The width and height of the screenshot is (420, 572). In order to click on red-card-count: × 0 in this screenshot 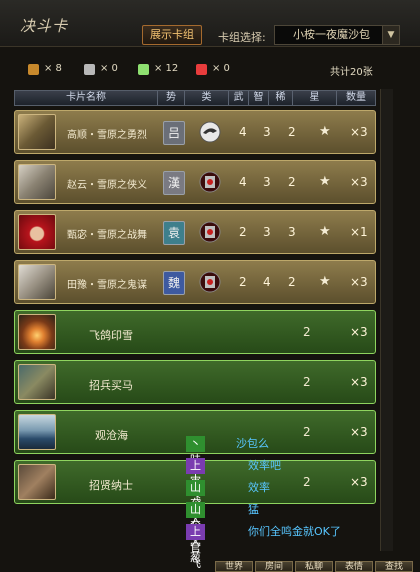, I will do `click(221, 68)`.